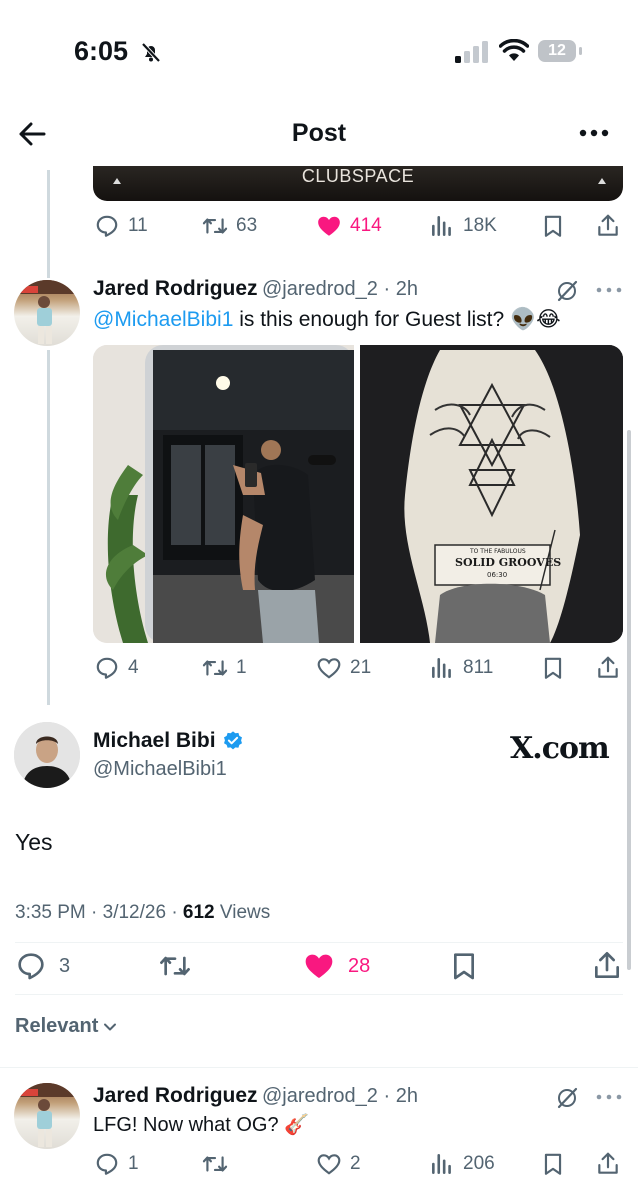 The width and height of the screenshot is (638, 1200). Describe the element at coordinates (366, 225) in the screenshot. I see `like-count: 414` at that location.